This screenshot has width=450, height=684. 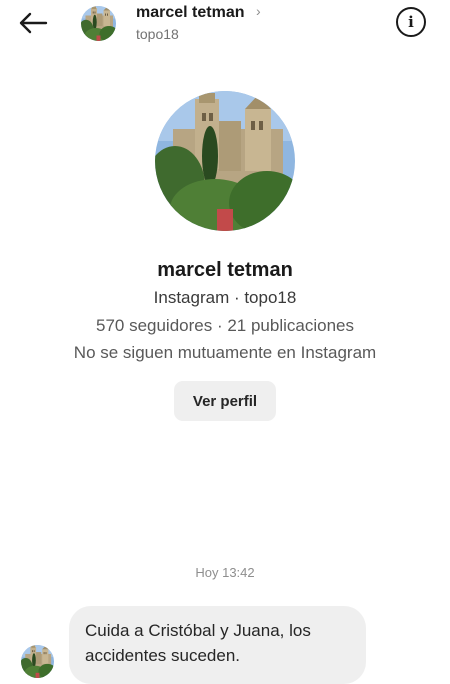 I want to click on header-username: topo18, so click(x=157, y=34).